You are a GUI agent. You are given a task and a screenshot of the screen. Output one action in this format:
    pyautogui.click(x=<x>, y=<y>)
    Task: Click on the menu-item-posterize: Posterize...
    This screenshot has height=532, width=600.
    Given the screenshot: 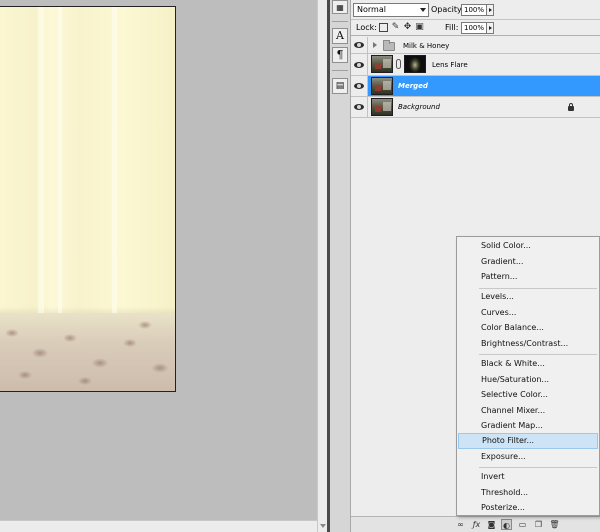 What is the action you would take?
    pyautogui.click(x=528, y=508)
    